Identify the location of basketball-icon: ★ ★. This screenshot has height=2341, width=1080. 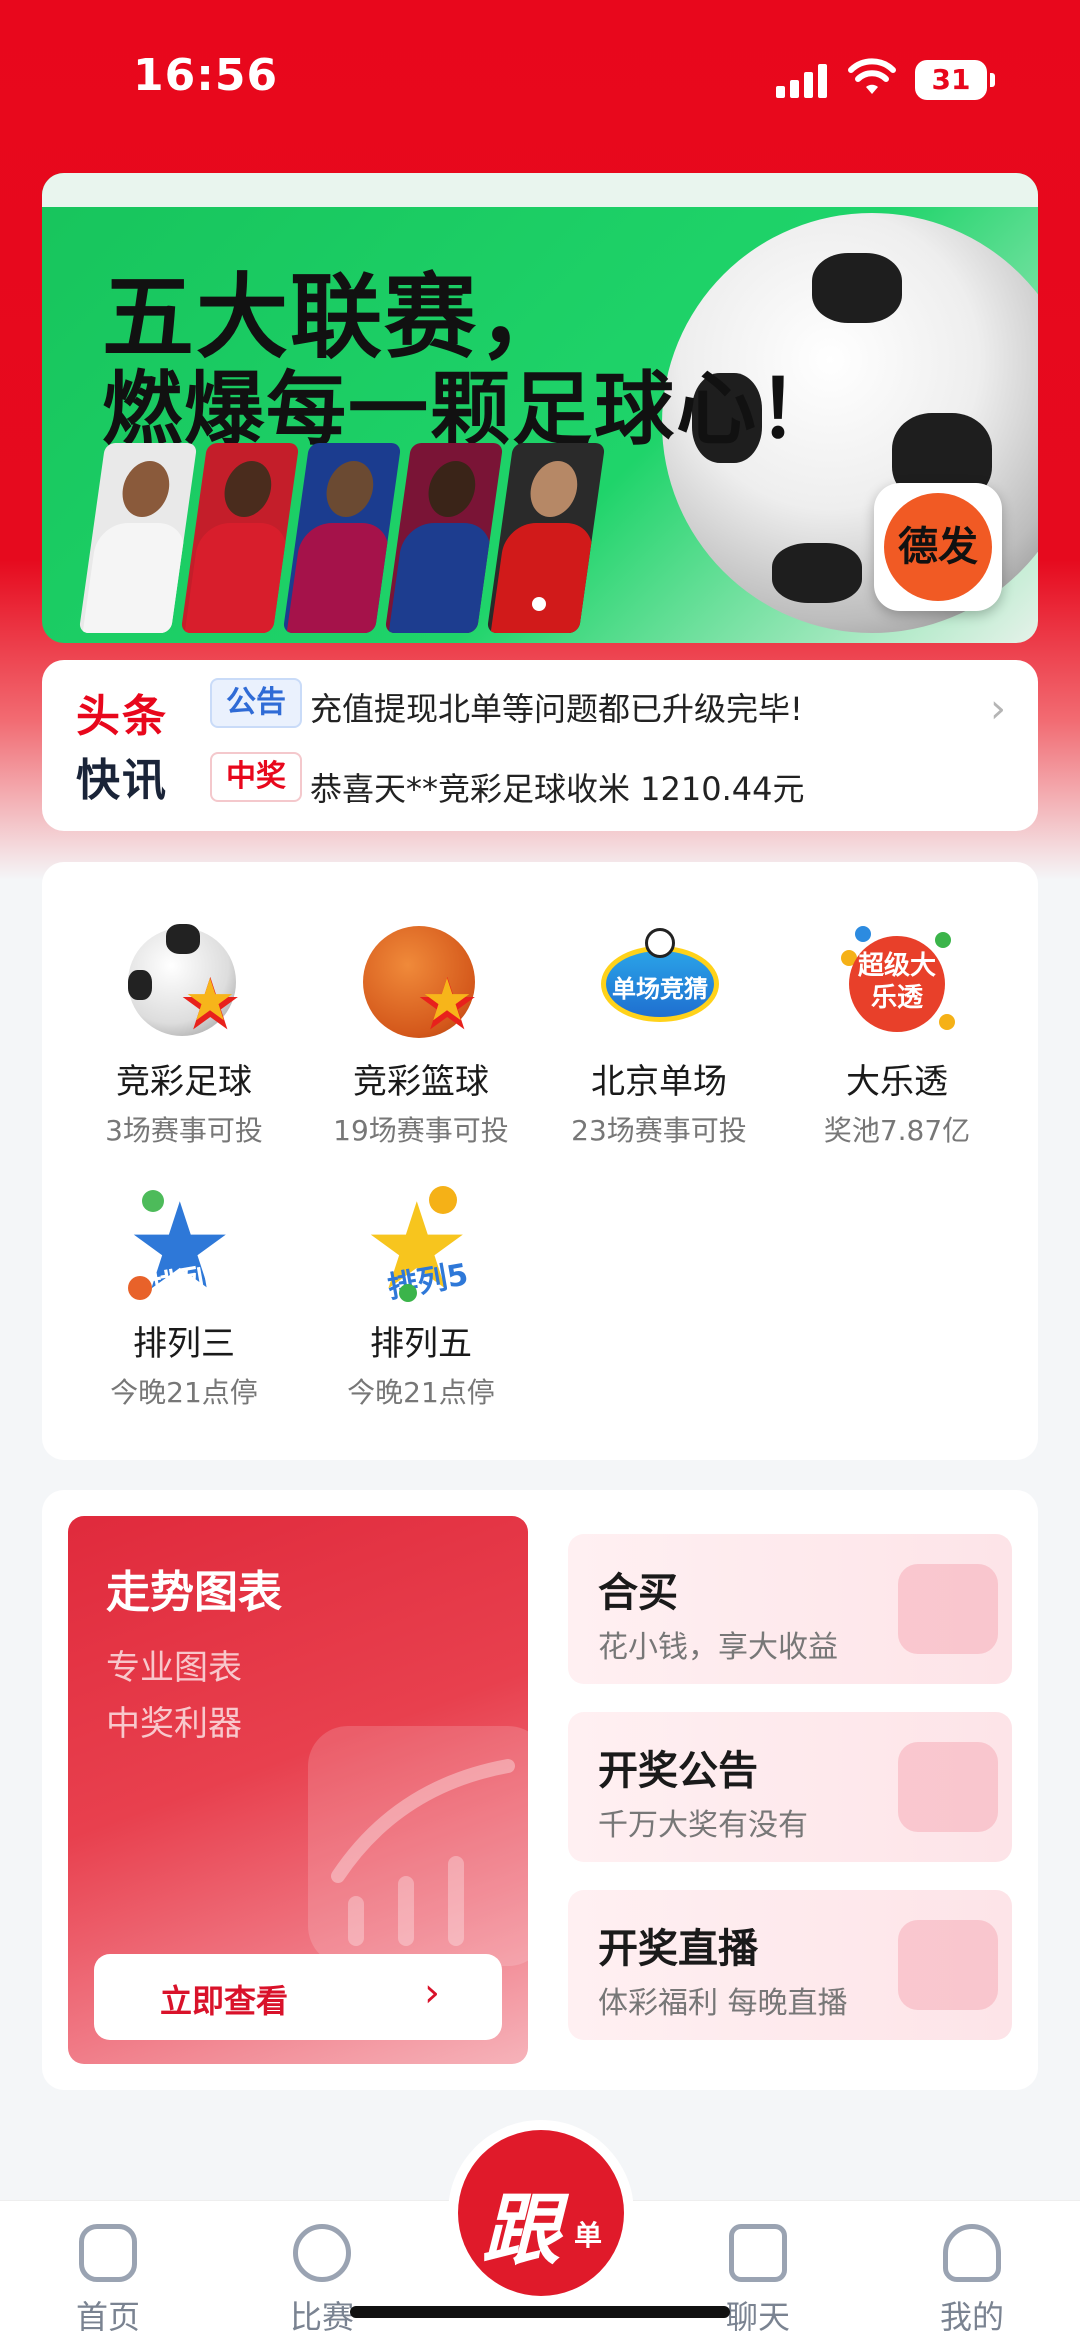
(421, 984).